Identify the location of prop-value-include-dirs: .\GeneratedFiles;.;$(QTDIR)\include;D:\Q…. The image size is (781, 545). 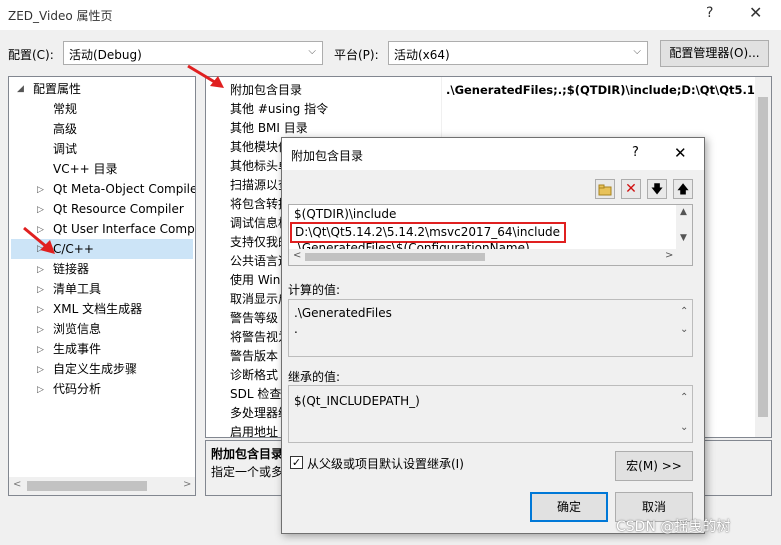
(608, 90).